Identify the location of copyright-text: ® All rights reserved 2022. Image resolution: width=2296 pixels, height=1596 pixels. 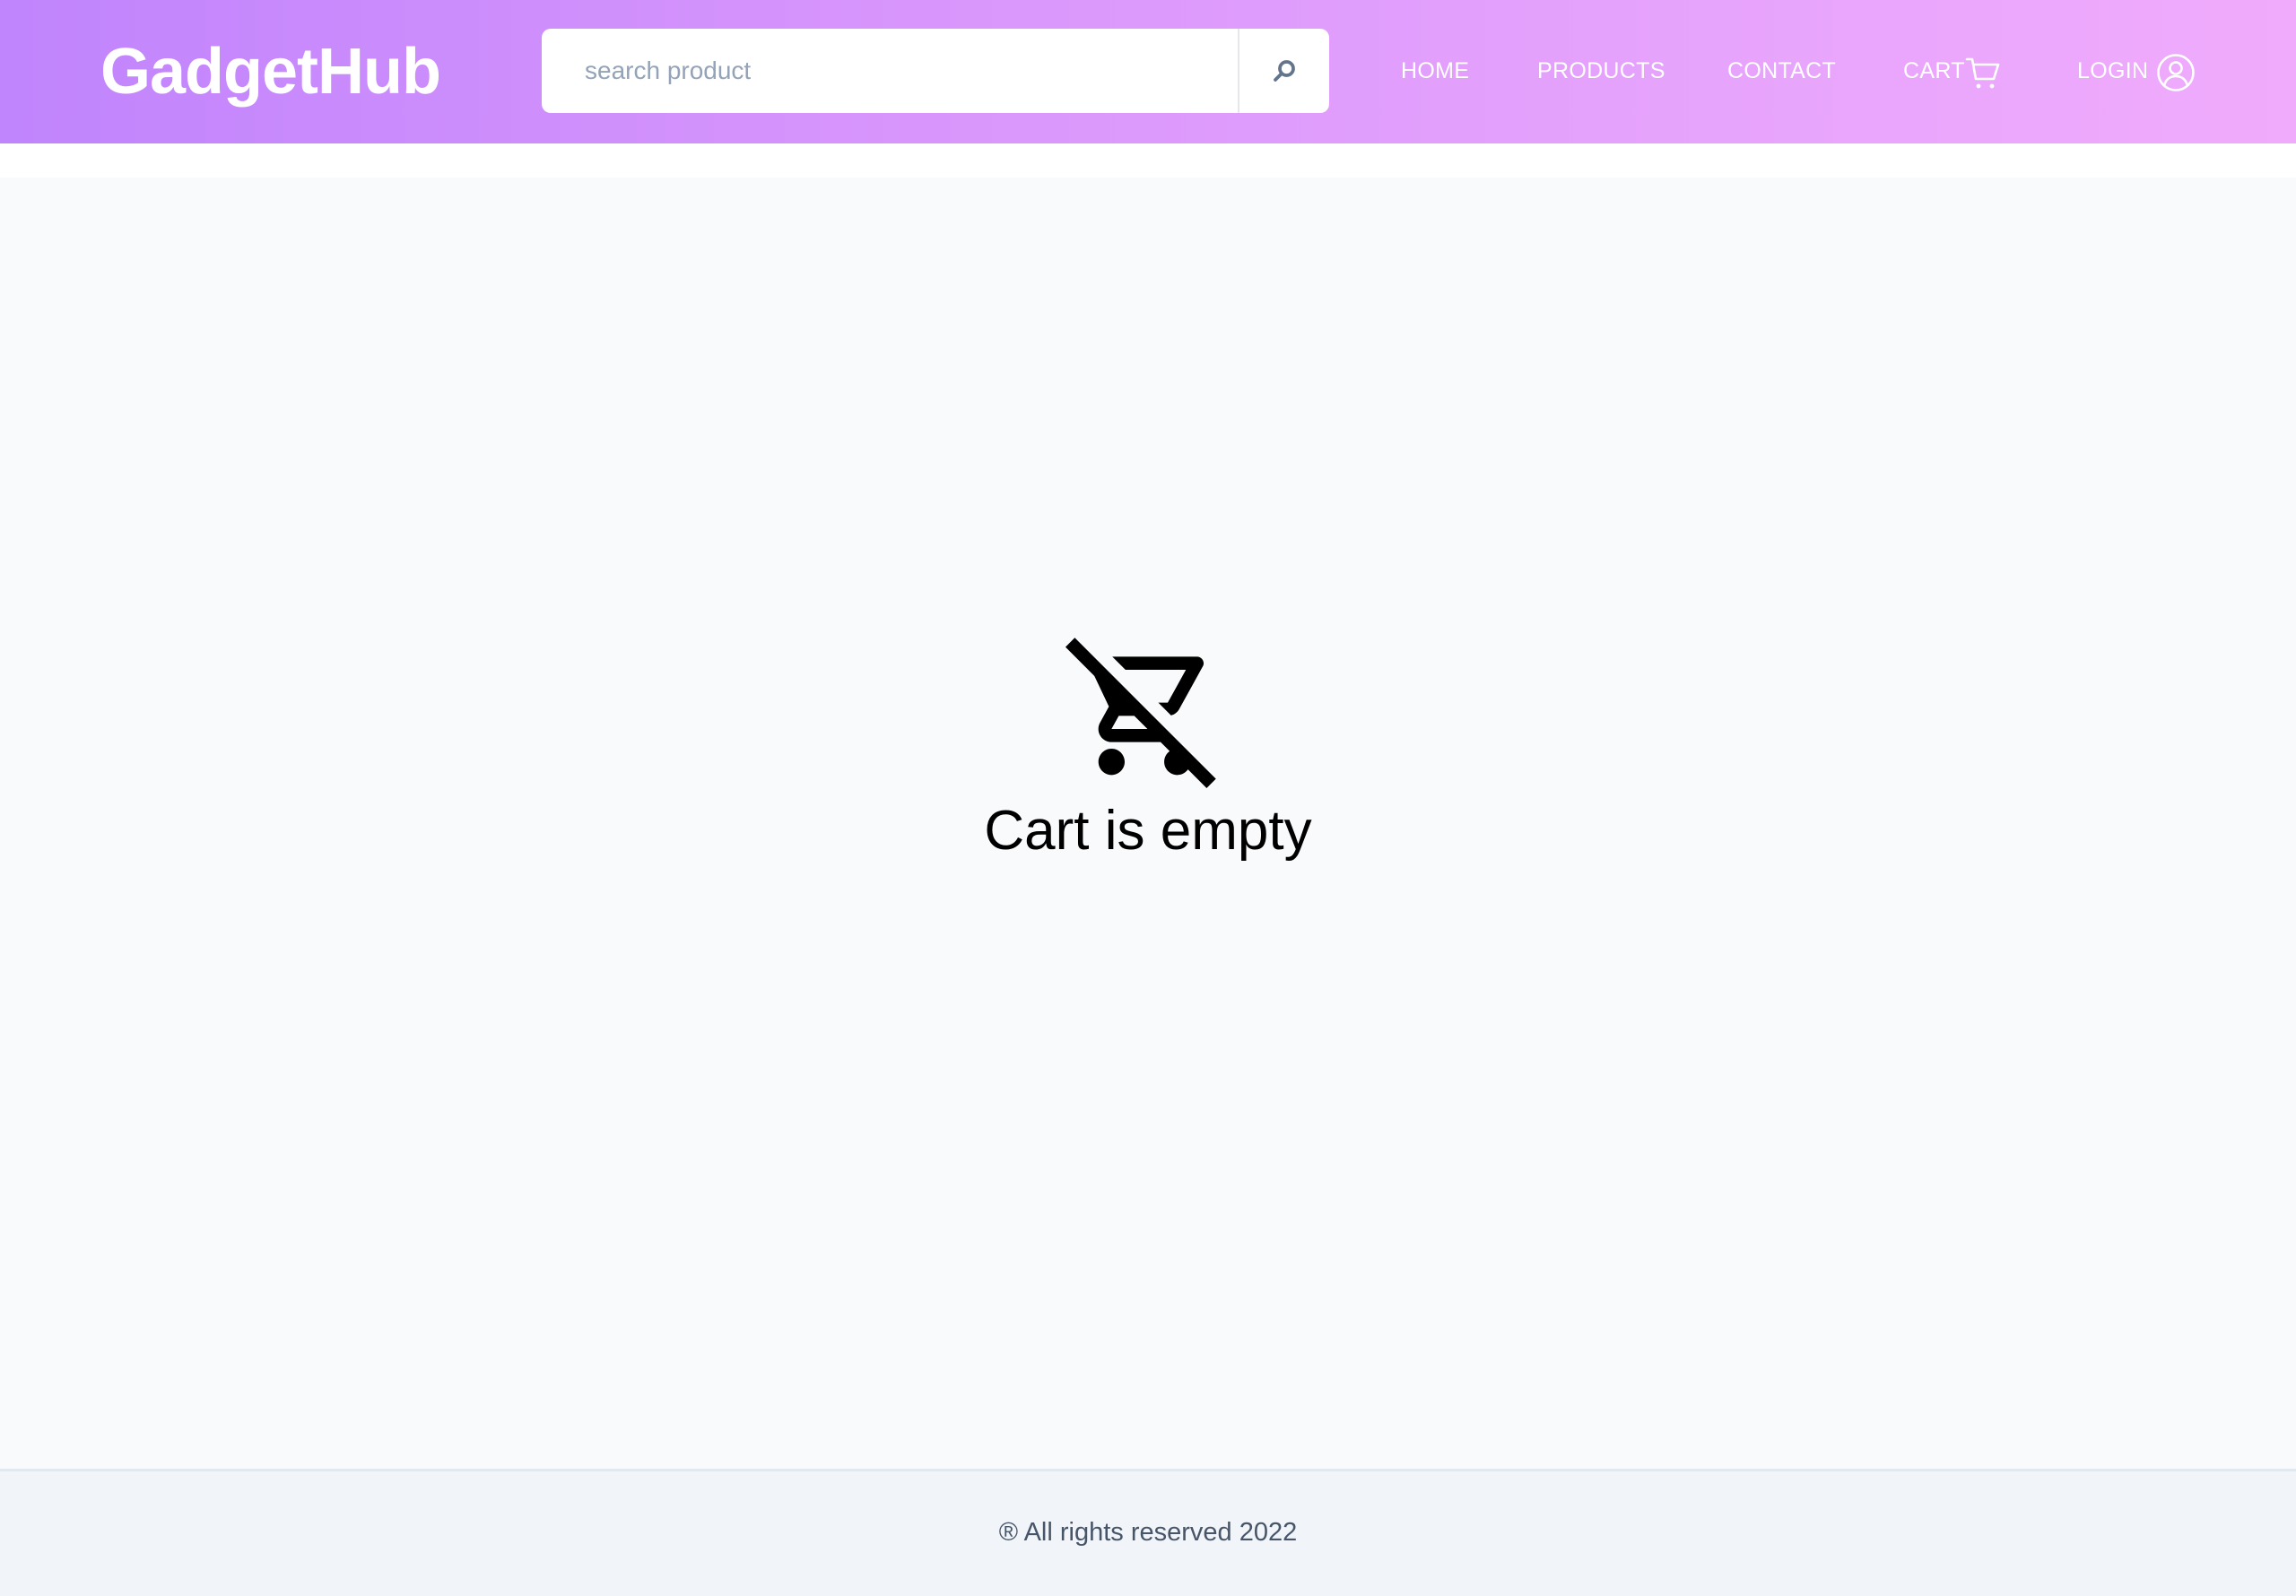
(1148, 1532).